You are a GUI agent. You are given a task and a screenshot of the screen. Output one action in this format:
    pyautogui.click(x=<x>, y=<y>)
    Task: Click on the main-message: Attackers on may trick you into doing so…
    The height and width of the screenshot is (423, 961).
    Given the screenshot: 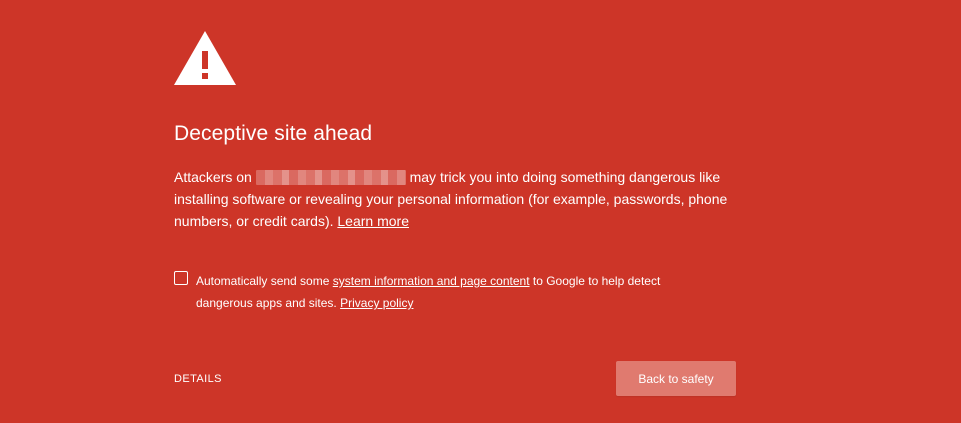 What is the action you would take?
    pyautogui.click(x=459, y=199)
    